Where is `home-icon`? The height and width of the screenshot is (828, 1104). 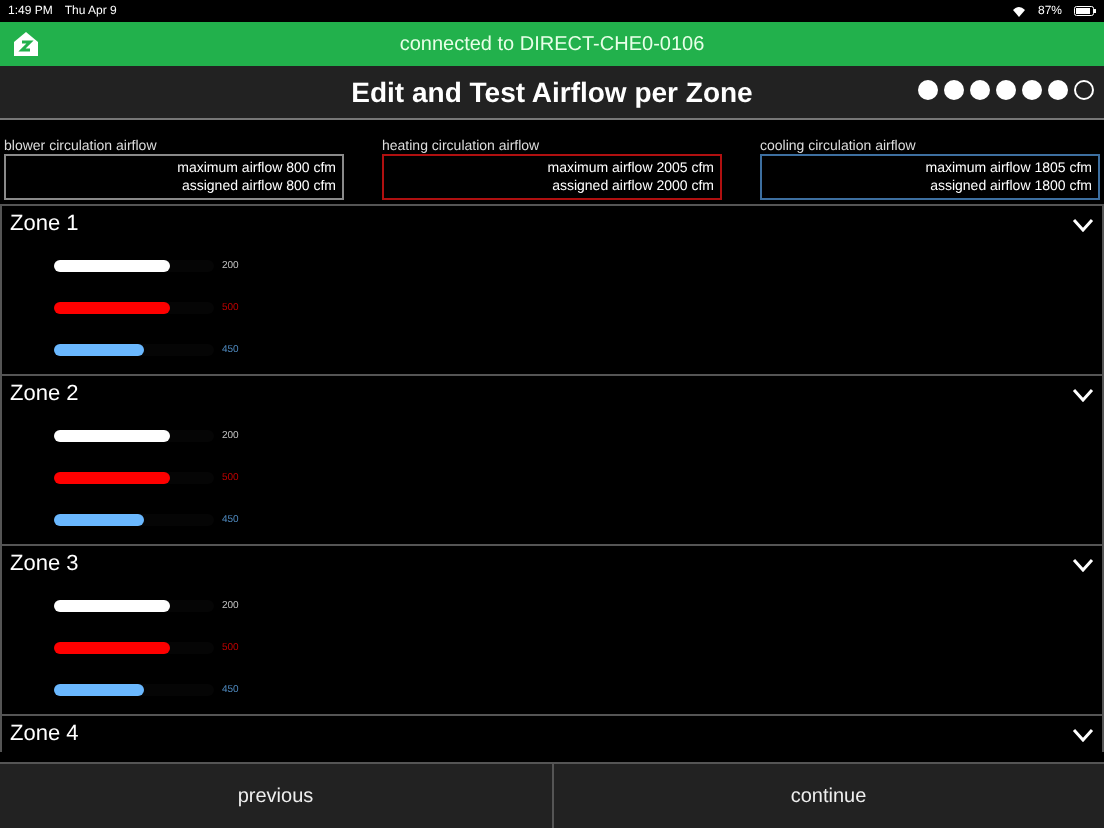
home-icon is located at coordinates (26, 44).